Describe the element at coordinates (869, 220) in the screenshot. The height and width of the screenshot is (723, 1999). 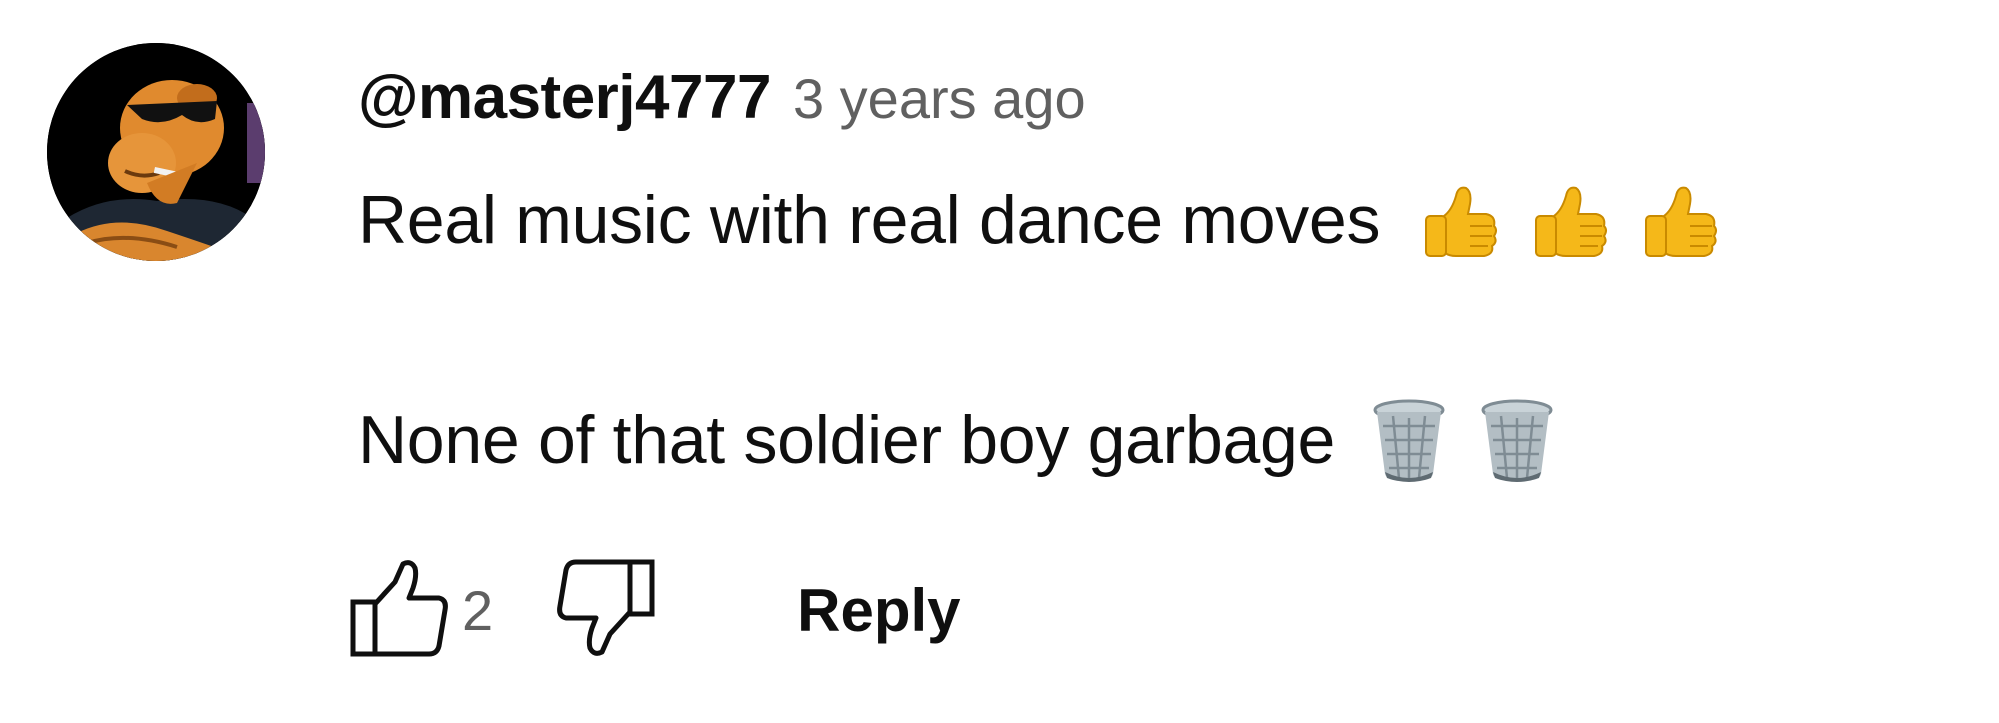
I see `comment-text: Real music with real dance moves` at that location.